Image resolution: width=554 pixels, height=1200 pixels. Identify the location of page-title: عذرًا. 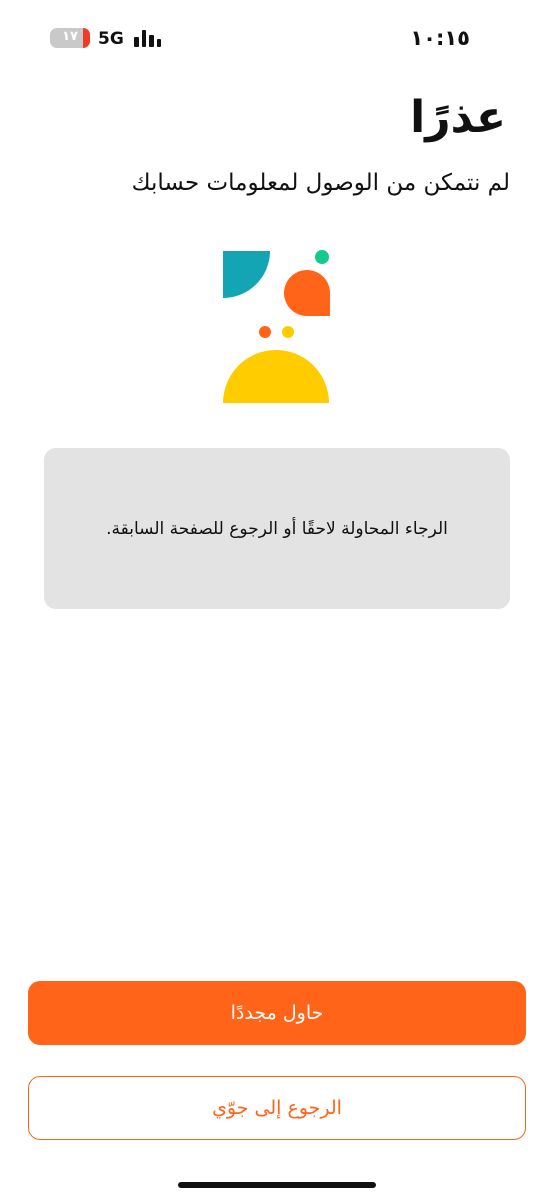
(458, 117).